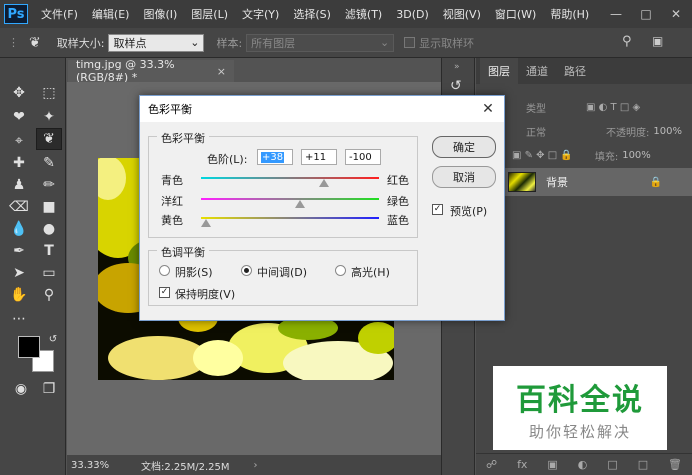 This screenshot has height=475, width=692. Describe the element at coordinates (205, 294) in the screenshot. I see `preserve-luminosity-label: 保持明度(V)` at that location.